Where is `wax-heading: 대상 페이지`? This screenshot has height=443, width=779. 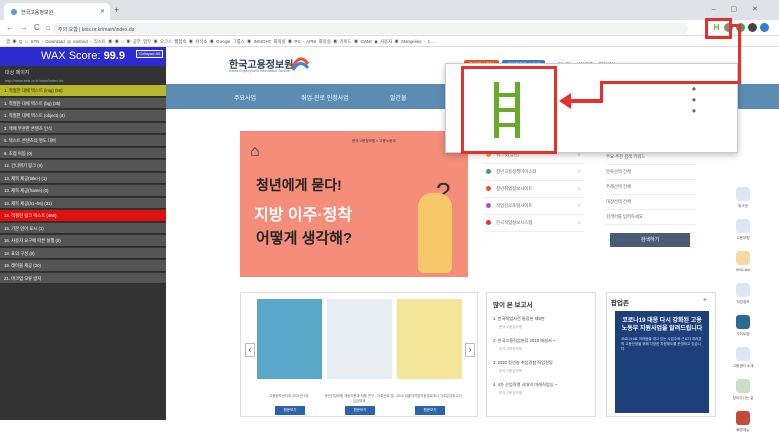
wax-heading: 대상 페이지 is located at coordinates (17, 73).